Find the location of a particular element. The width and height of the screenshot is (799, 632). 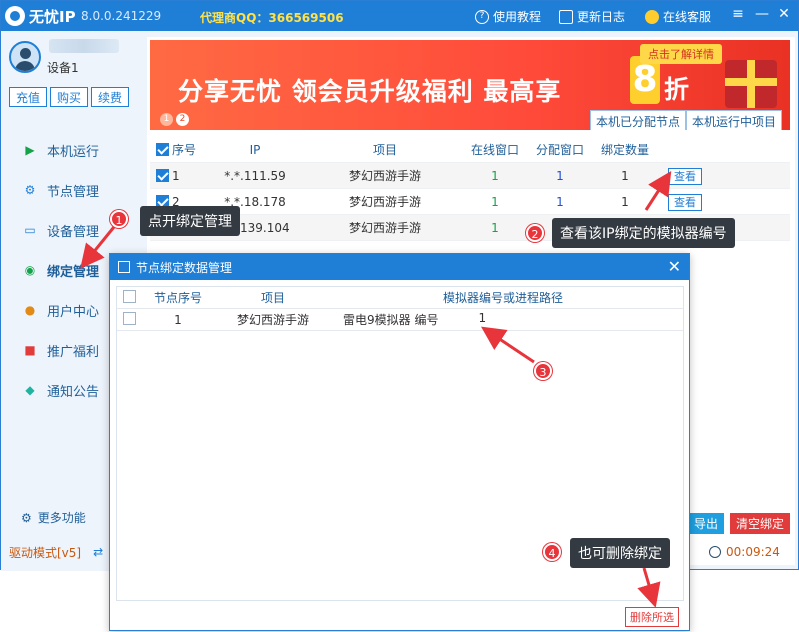

app-logo-icon is located at coordinates (15, 16).